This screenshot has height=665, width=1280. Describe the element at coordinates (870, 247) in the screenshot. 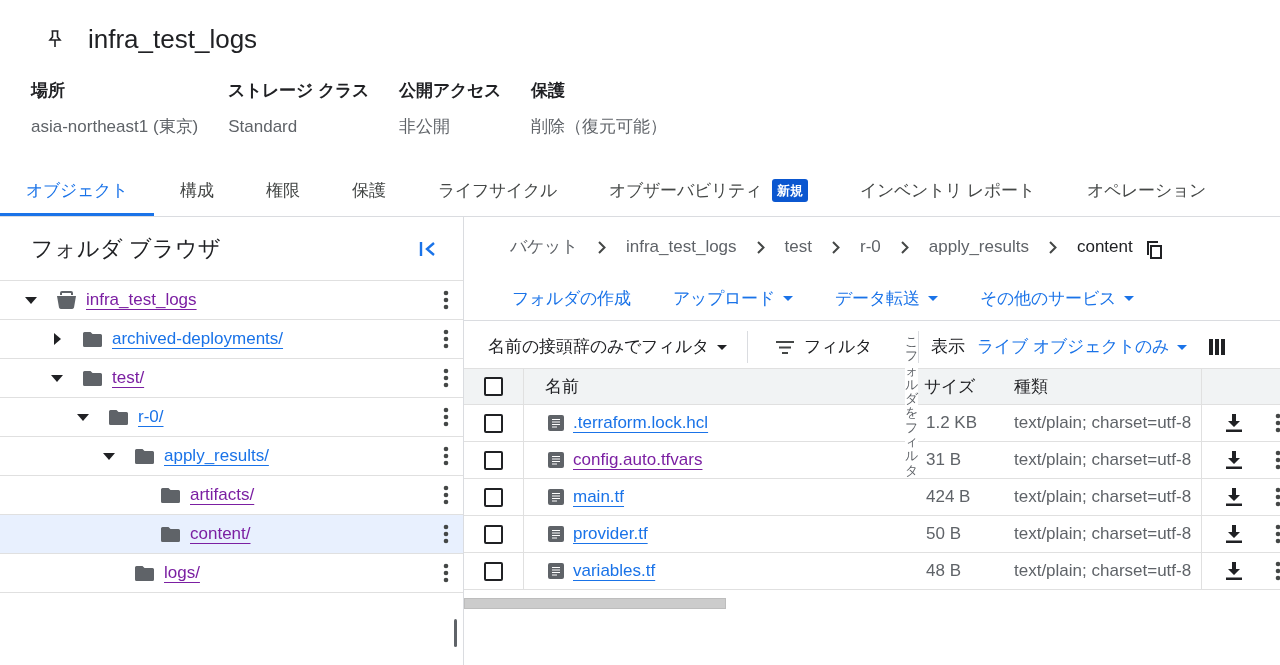

I see `breadcrumb: r-0` at that location.